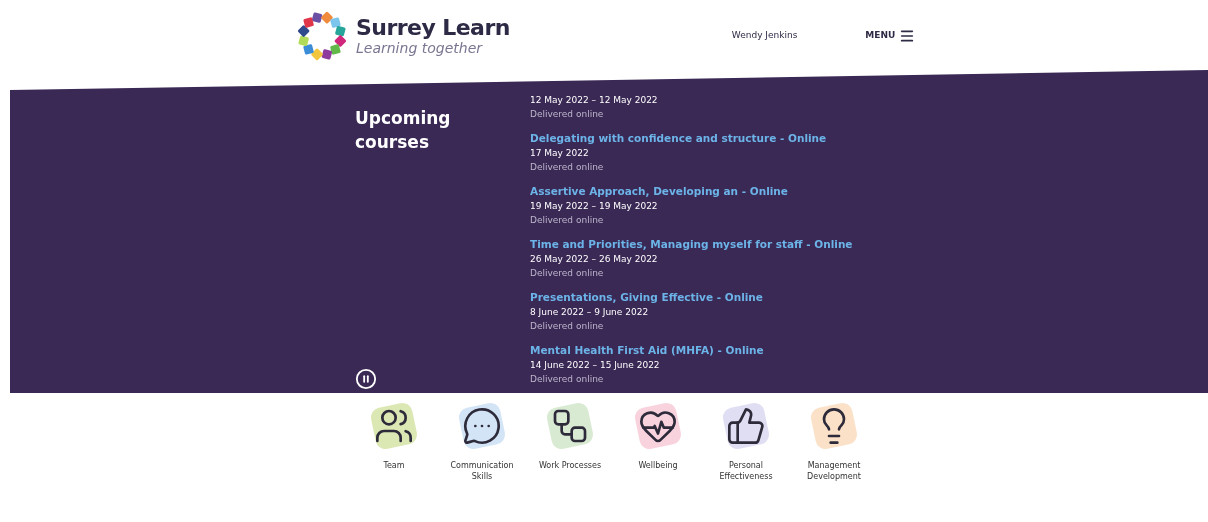 This screenshot has width=1208, height=522. What do you see at coordinates (890, 36) in the screenshot?
I see `menu-button: MENU` at bounding box center [890, 36].